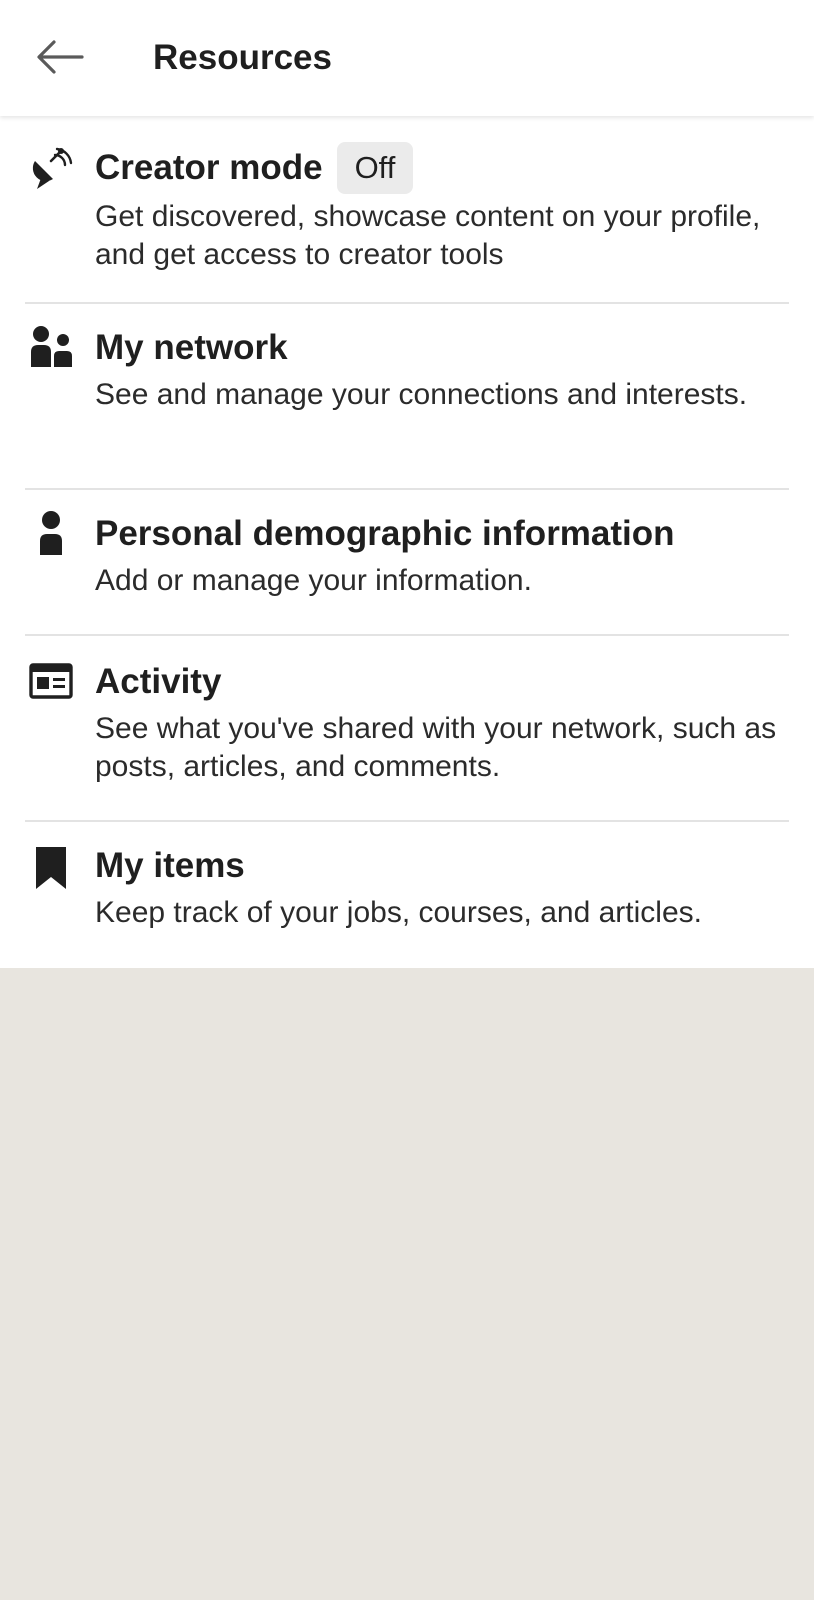 The width and height of the screenshot is (814, 1600). I want to click on back-button, so click(59, 57).